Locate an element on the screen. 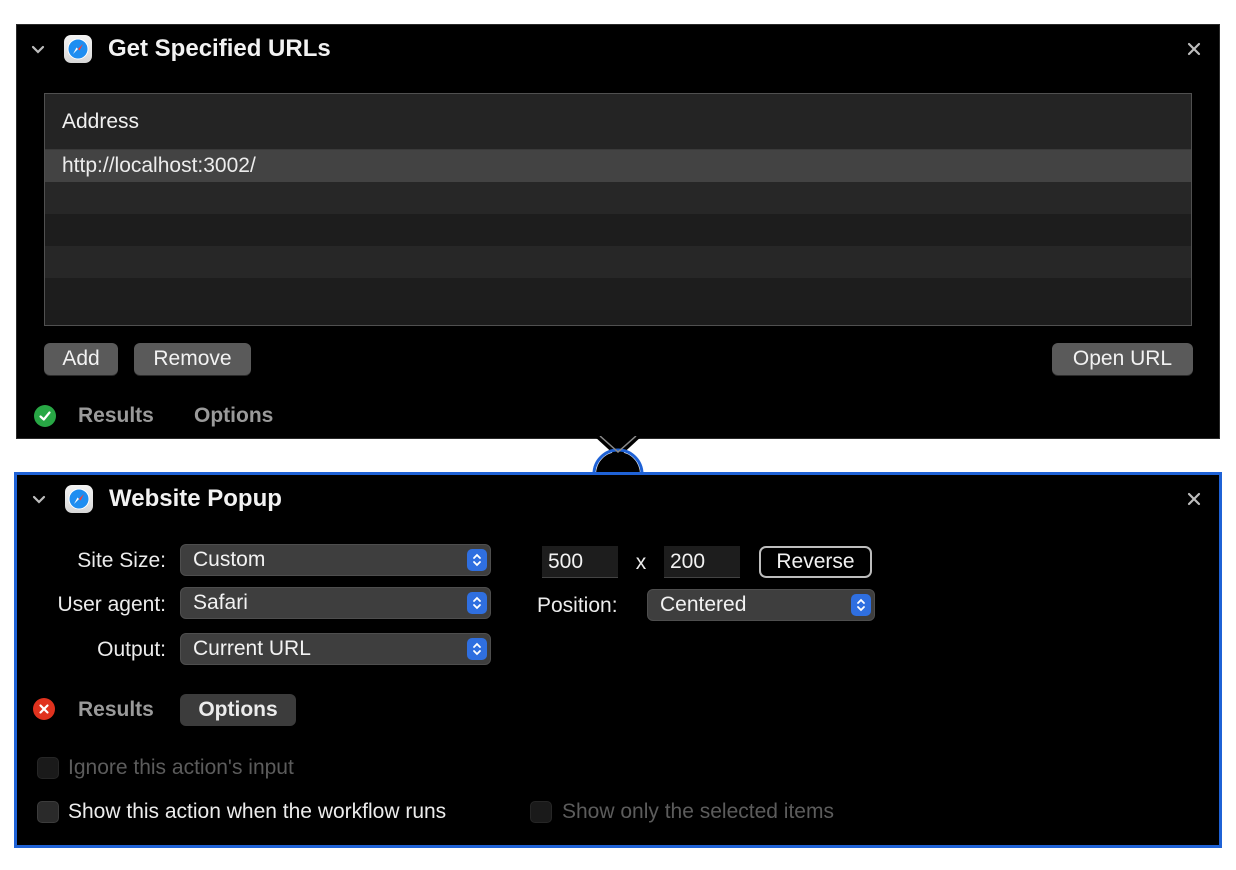 This screenshot has height=870, width=1236. site-size-value: Custom is located at coordinates (229, 559).